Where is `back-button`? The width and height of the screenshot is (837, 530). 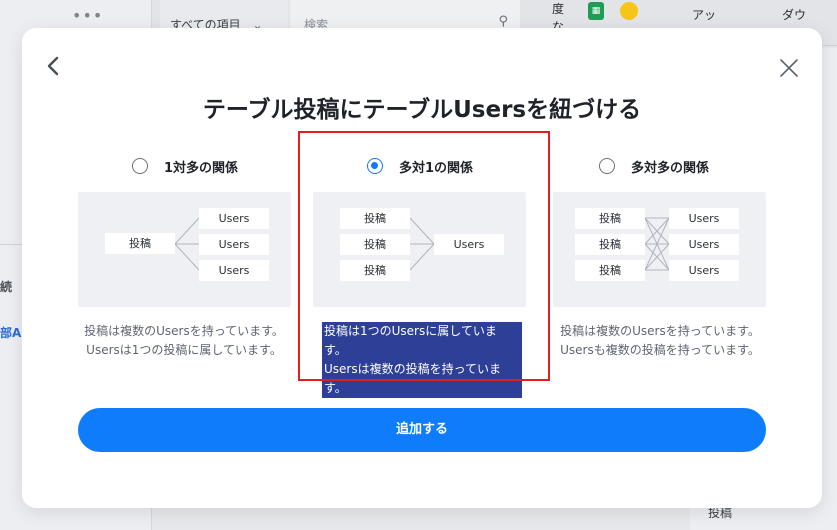 back-button is located at coordinates (54, 66).